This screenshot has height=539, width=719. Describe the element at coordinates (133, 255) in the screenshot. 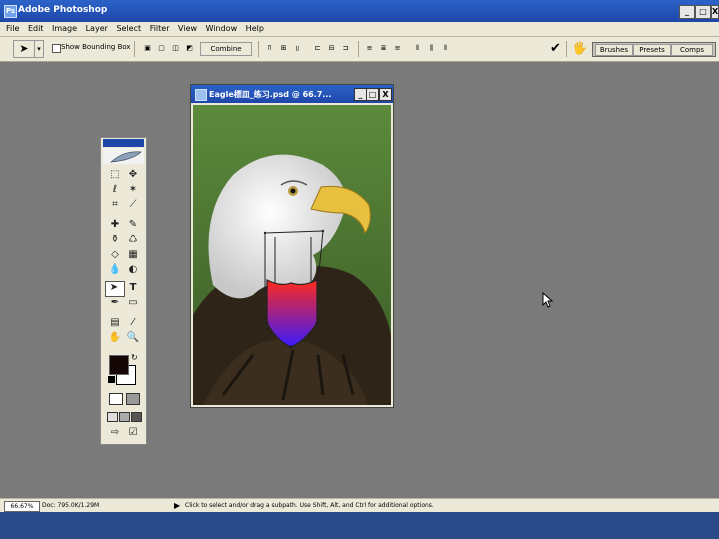

I see `gradient-icon: ▦` at that location.